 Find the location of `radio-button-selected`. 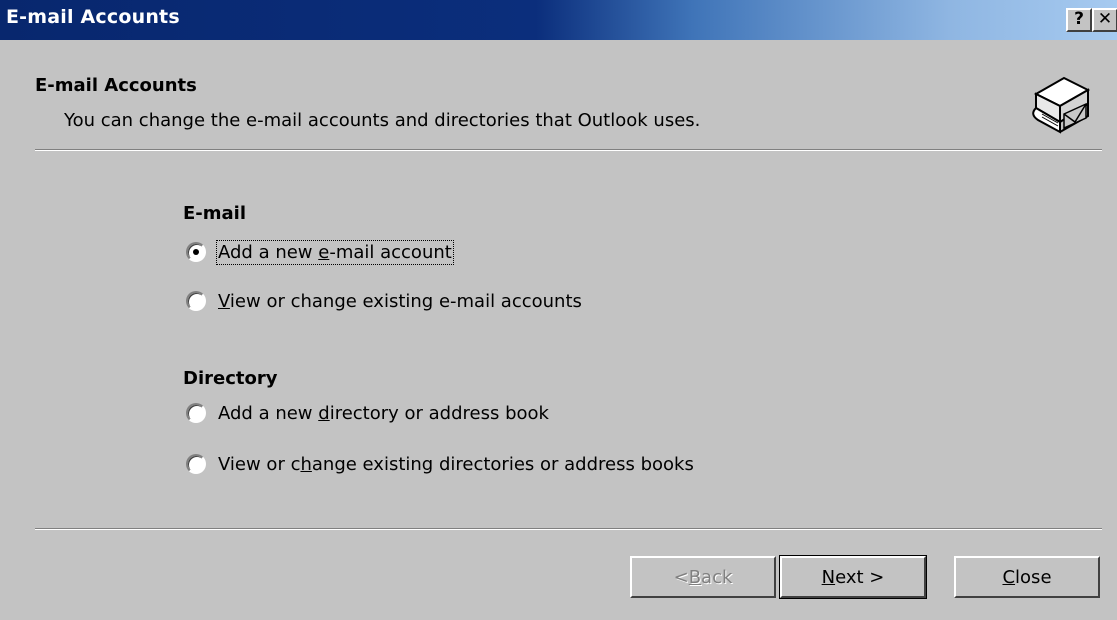

radio-button-selected is located at coordinates (196, 252).